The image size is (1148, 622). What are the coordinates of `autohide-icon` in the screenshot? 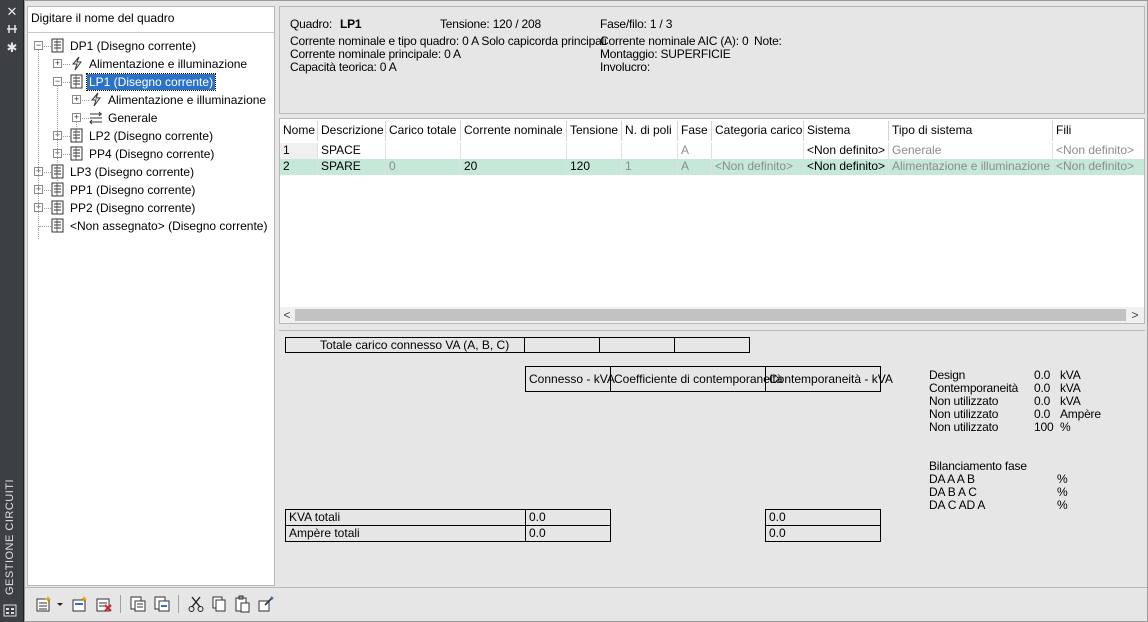 It's located at (12, 30).